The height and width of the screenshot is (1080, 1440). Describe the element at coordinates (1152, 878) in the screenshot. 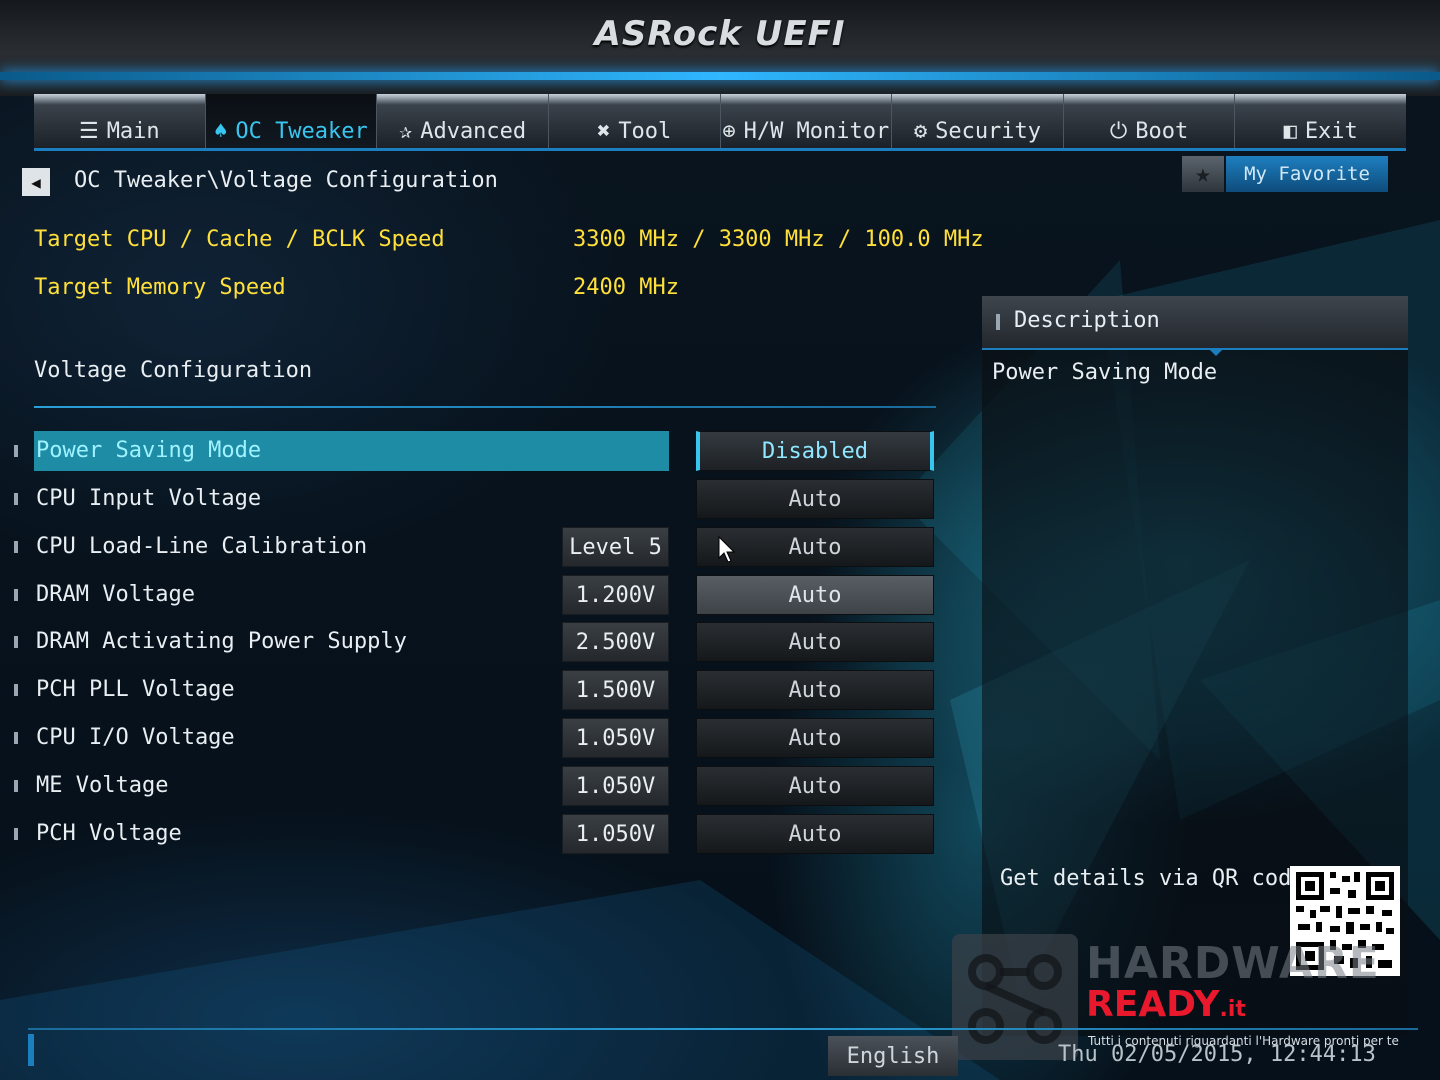

I see `qr-label: Get details via QR code` at that location.